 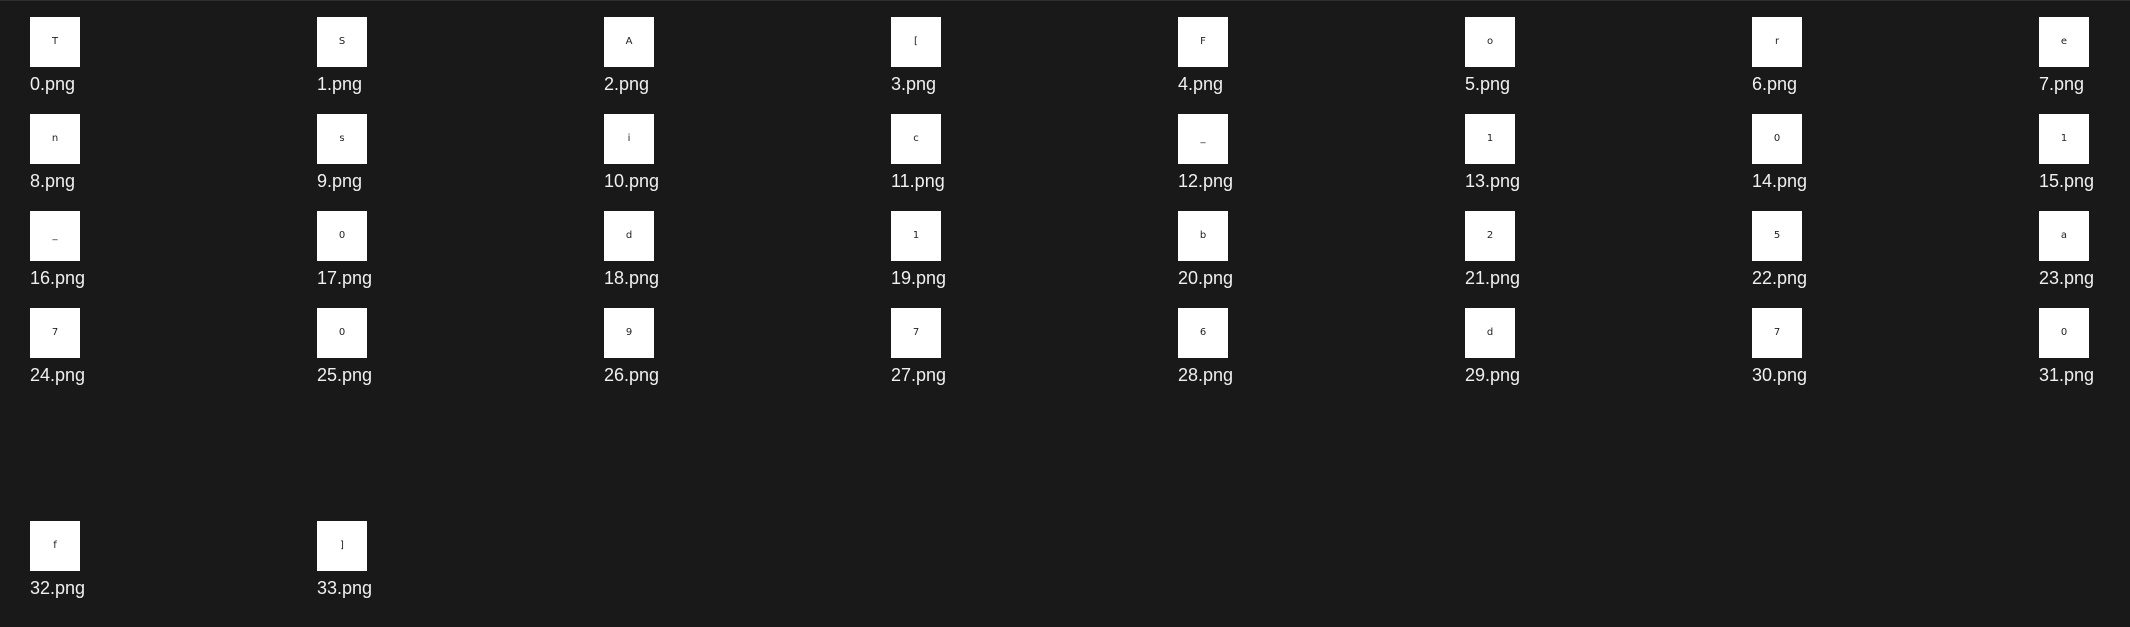 I want to click on file-thumbnail: o, so click(x=1490, y=42).